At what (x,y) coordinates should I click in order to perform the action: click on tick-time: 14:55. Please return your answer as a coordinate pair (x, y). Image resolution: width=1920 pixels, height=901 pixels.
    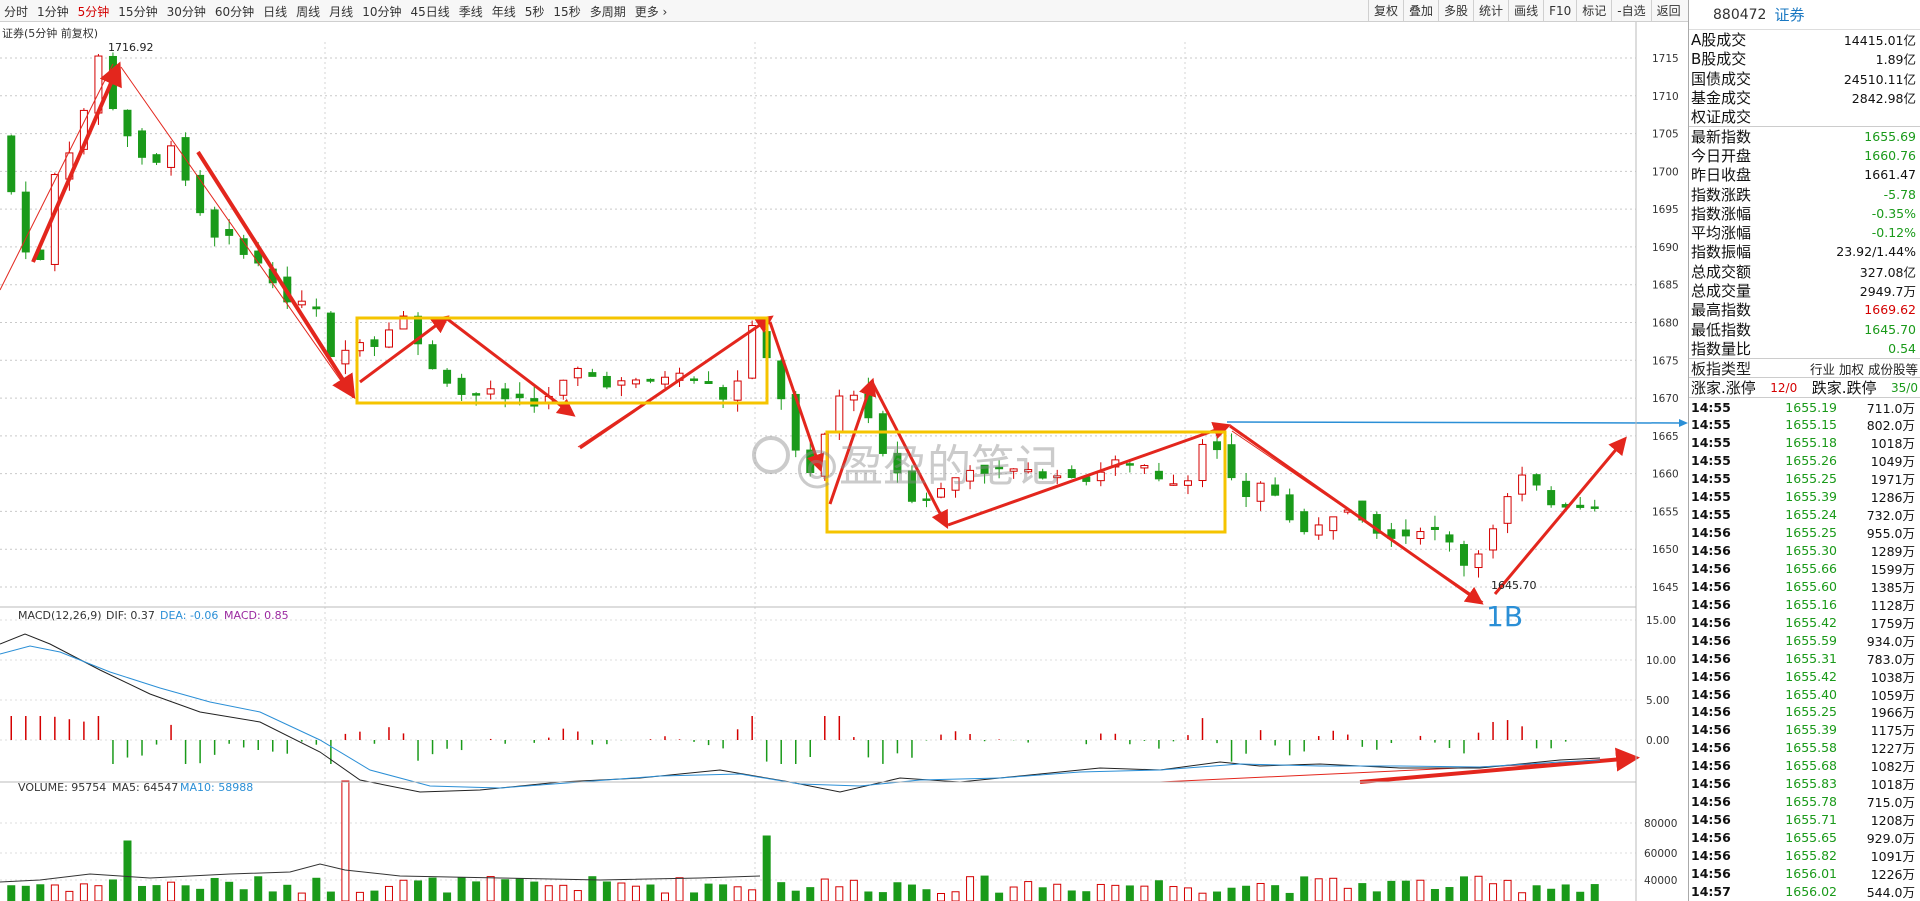
    Looking at the image, I should click on (1711, 497).